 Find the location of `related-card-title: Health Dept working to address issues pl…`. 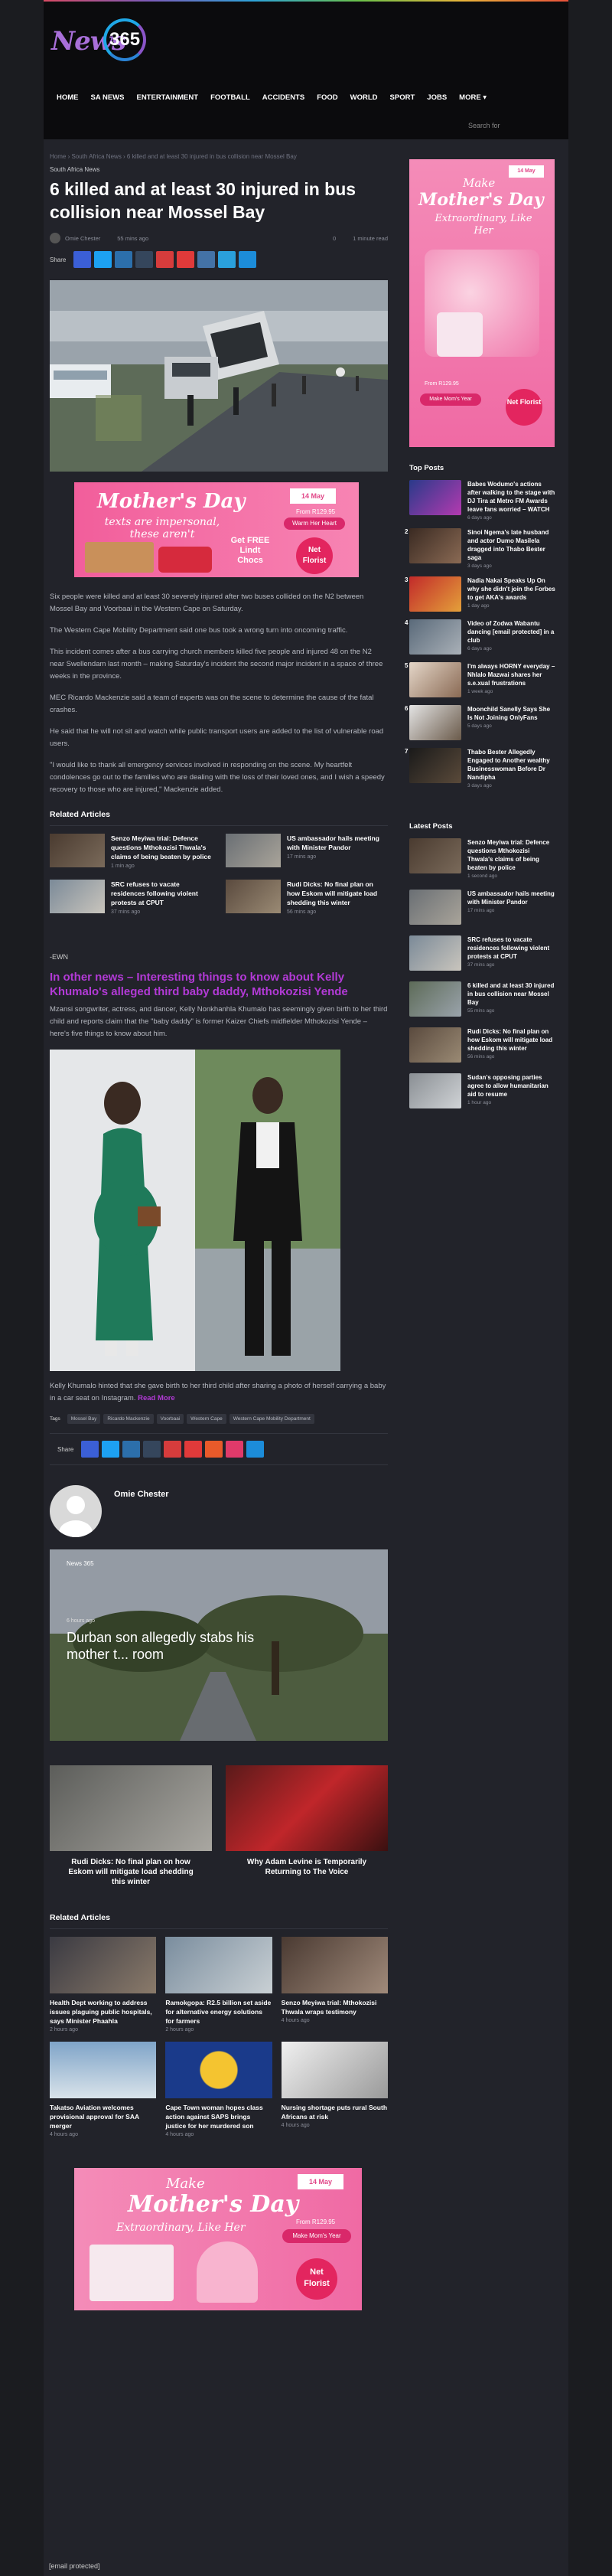

related-card-title: Health Dept working to address issues pl… is located at coordinates (103, 2012).